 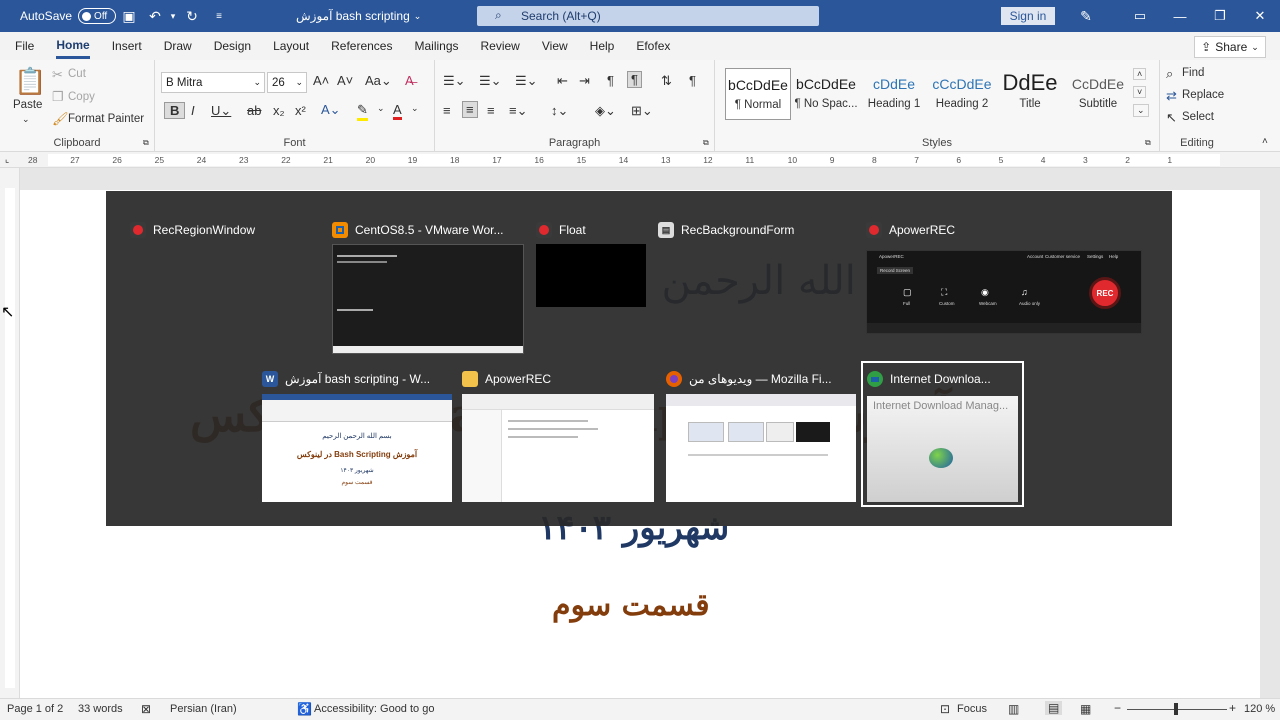 I want to click on document-title: آموزش bash scripting ⌄, so click(x=358, y=16).